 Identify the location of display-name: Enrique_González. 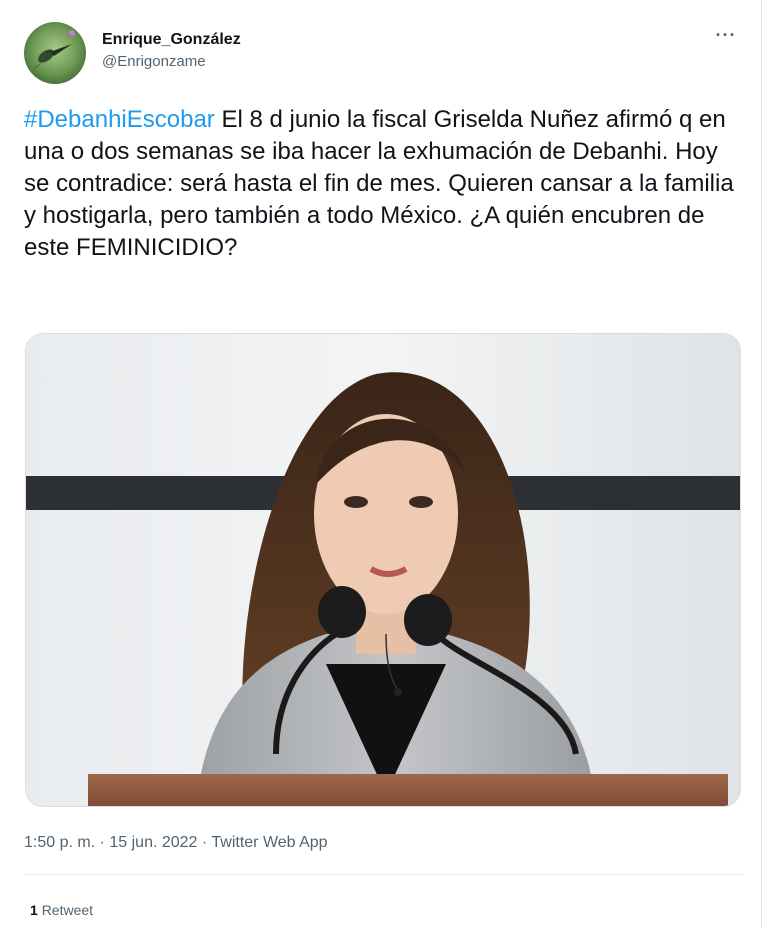
(171, 40).